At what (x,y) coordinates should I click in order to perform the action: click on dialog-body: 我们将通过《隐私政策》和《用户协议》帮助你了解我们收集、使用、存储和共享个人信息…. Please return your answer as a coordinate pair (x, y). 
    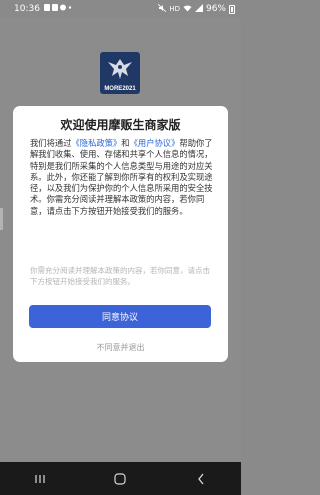
    Looking at the image, I should click on (122, 177).